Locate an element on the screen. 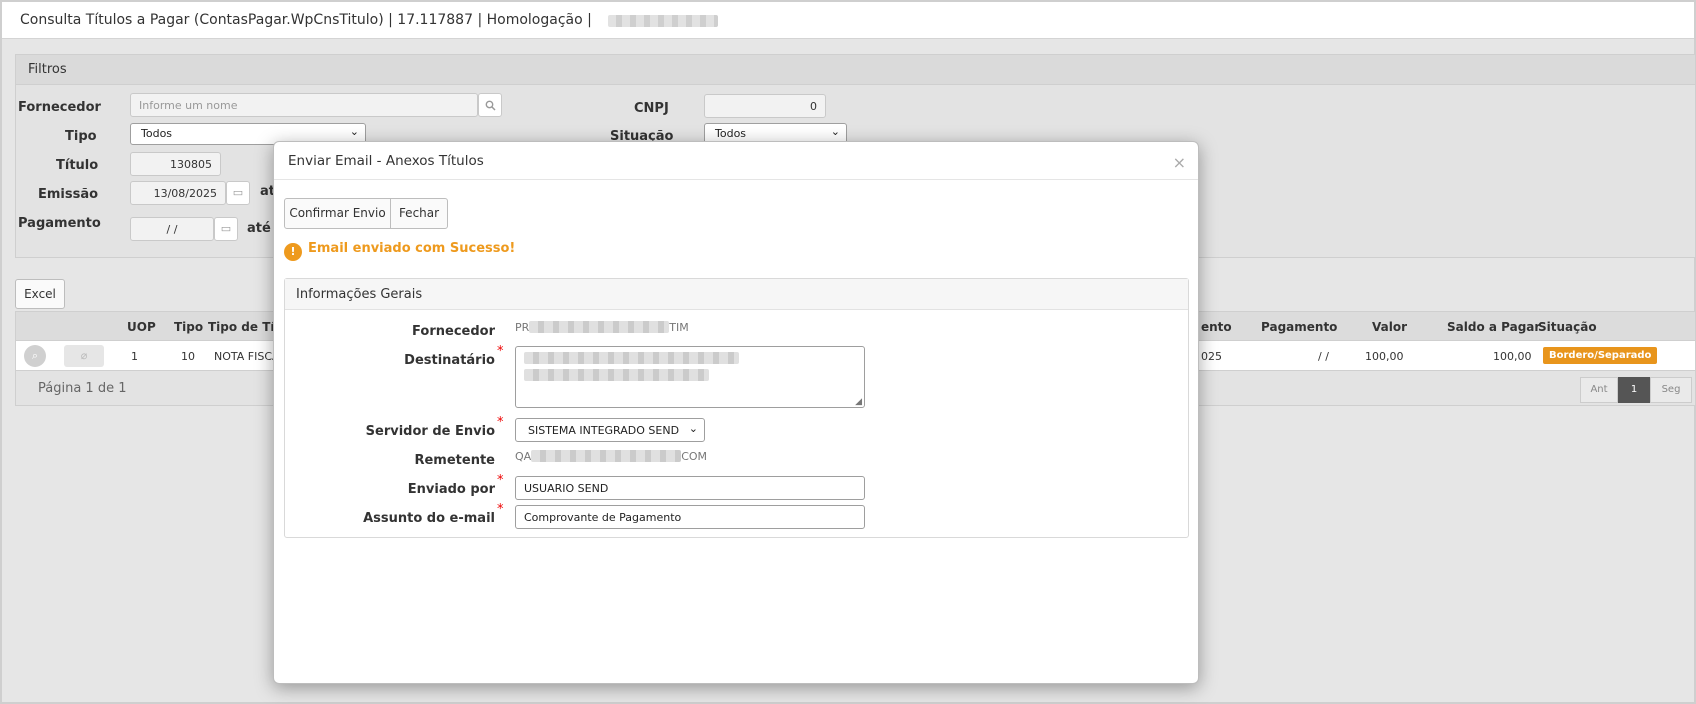 This screenshot has width=1696, height=704. redacted-environment-name is located at coordinates (663, 21).